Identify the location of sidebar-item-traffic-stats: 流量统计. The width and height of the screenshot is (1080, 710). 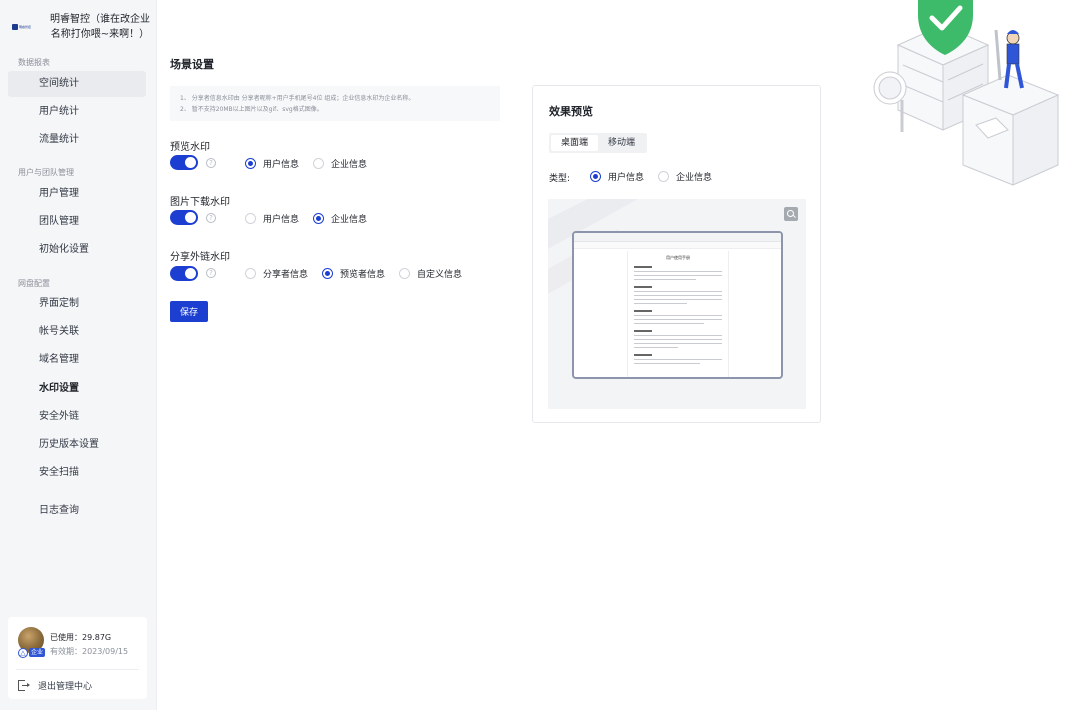
(77, 140).